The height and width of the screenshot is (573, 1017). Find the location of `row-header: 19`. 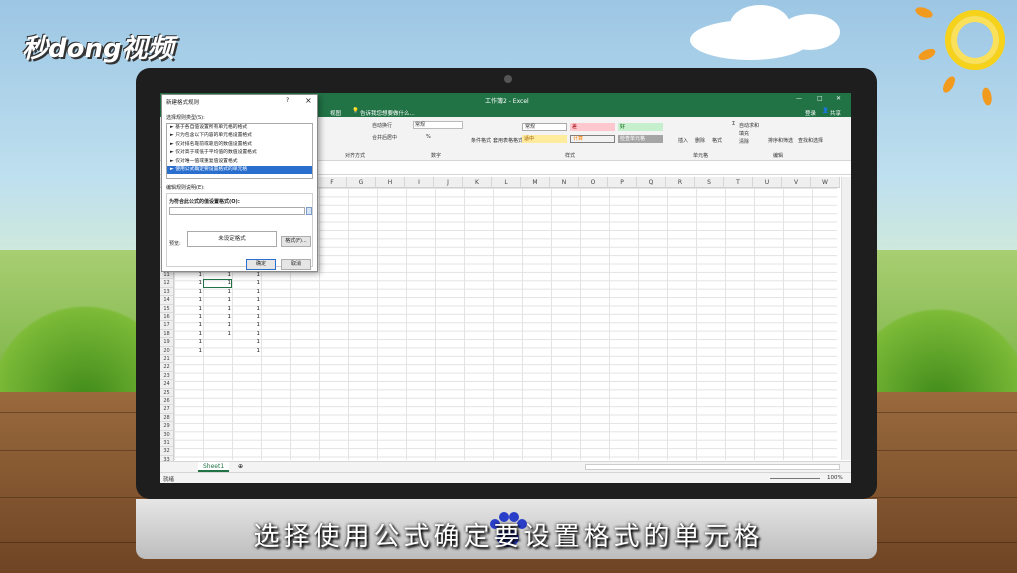

row-header: 19 is located at coordinates (167, 342).